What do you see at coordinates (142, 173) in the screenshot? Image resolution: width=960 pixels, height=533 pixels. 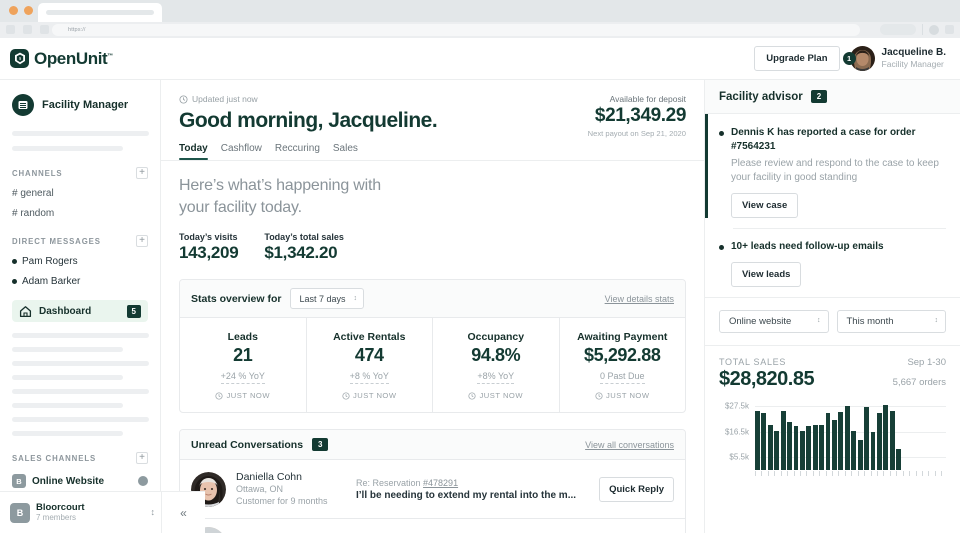 I see `add-channel-icon: +` at bounding box center [142, 173].